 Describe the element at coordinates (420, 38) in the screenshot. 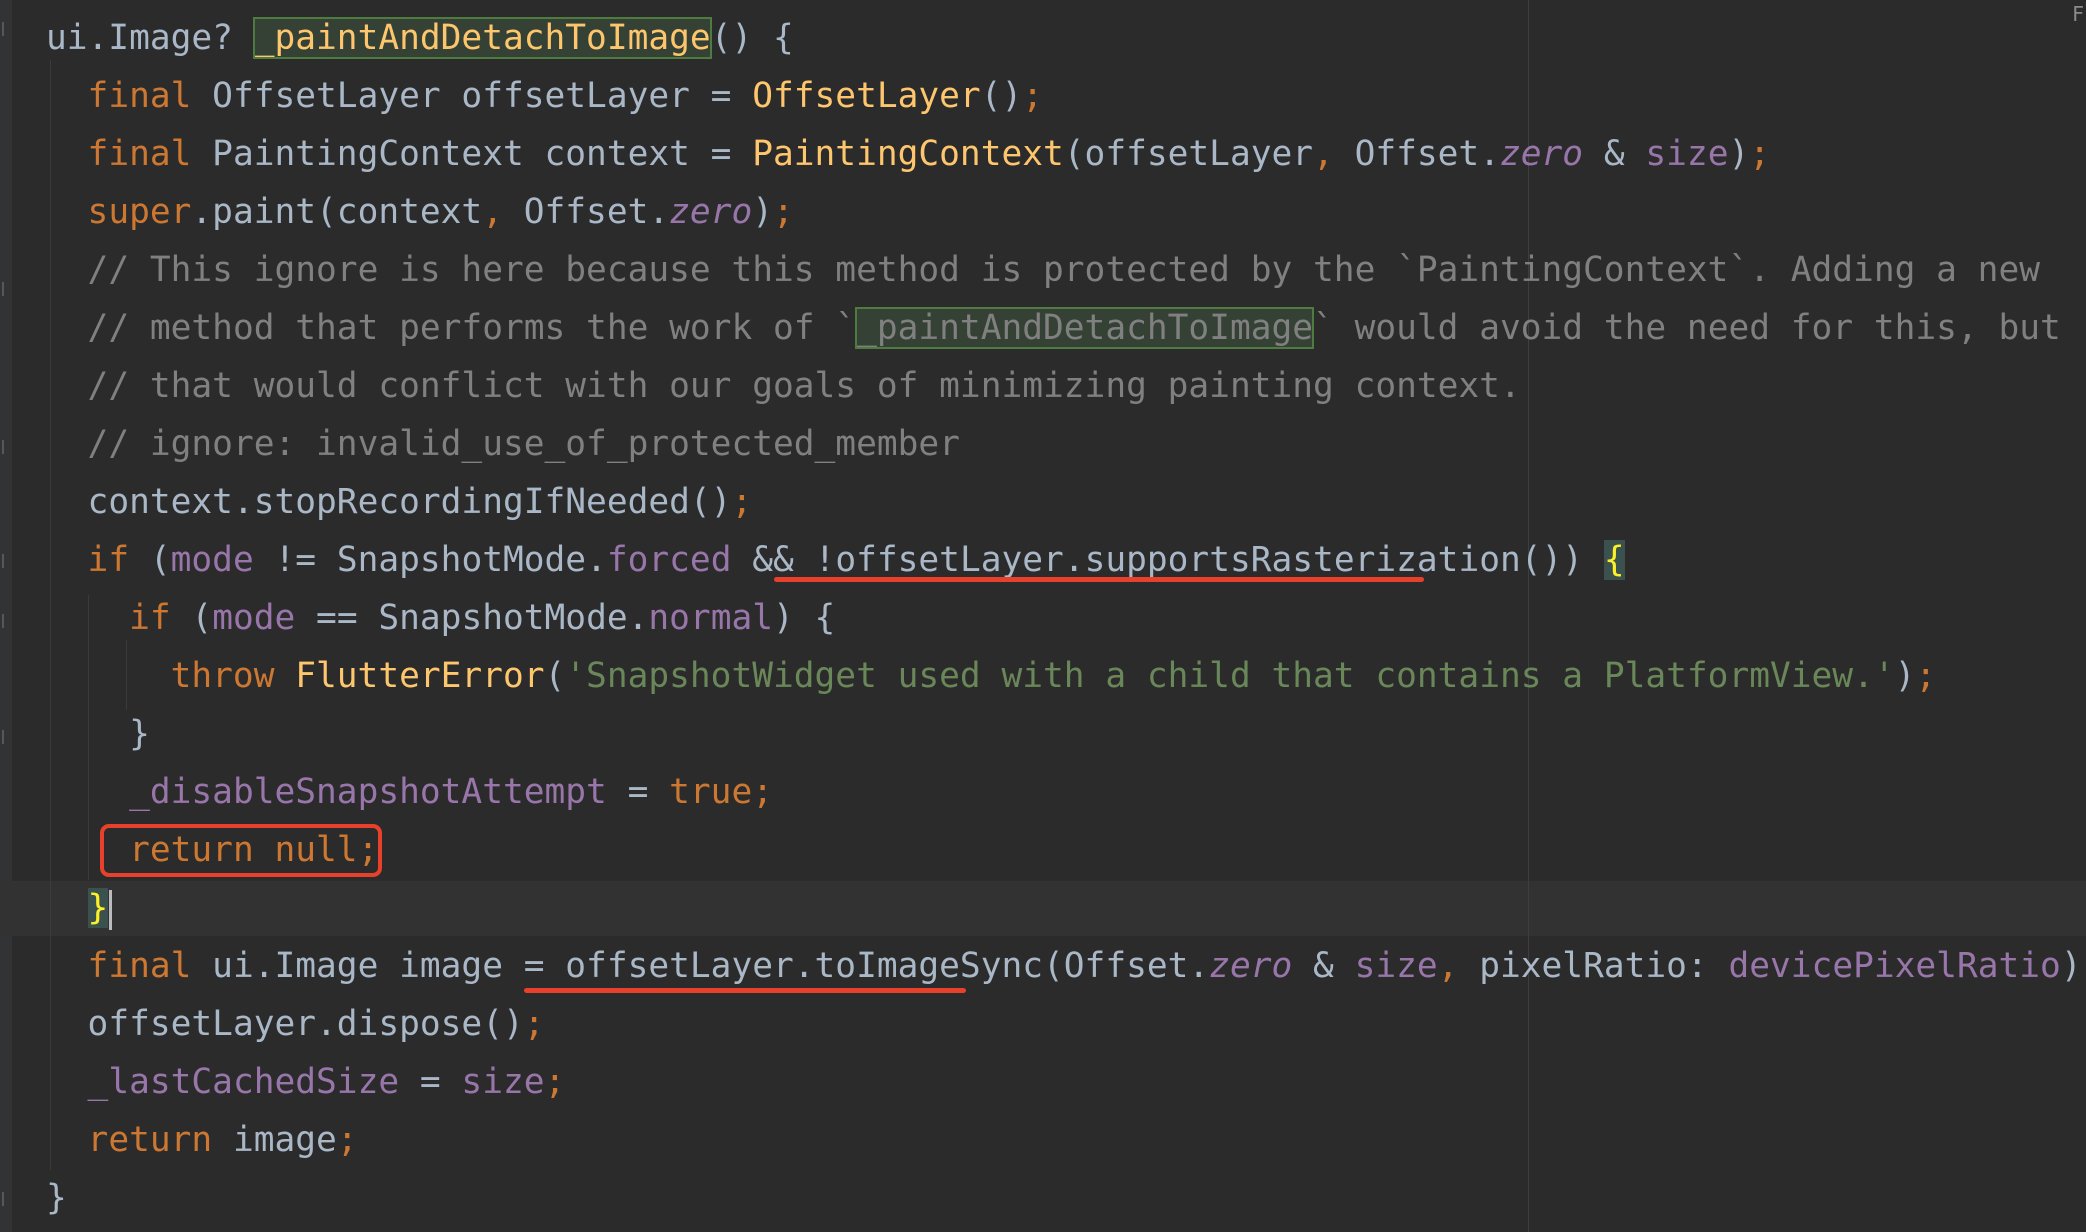

I see `code-line: ui.Image? _paintAndDetachToImage() {` at that location.